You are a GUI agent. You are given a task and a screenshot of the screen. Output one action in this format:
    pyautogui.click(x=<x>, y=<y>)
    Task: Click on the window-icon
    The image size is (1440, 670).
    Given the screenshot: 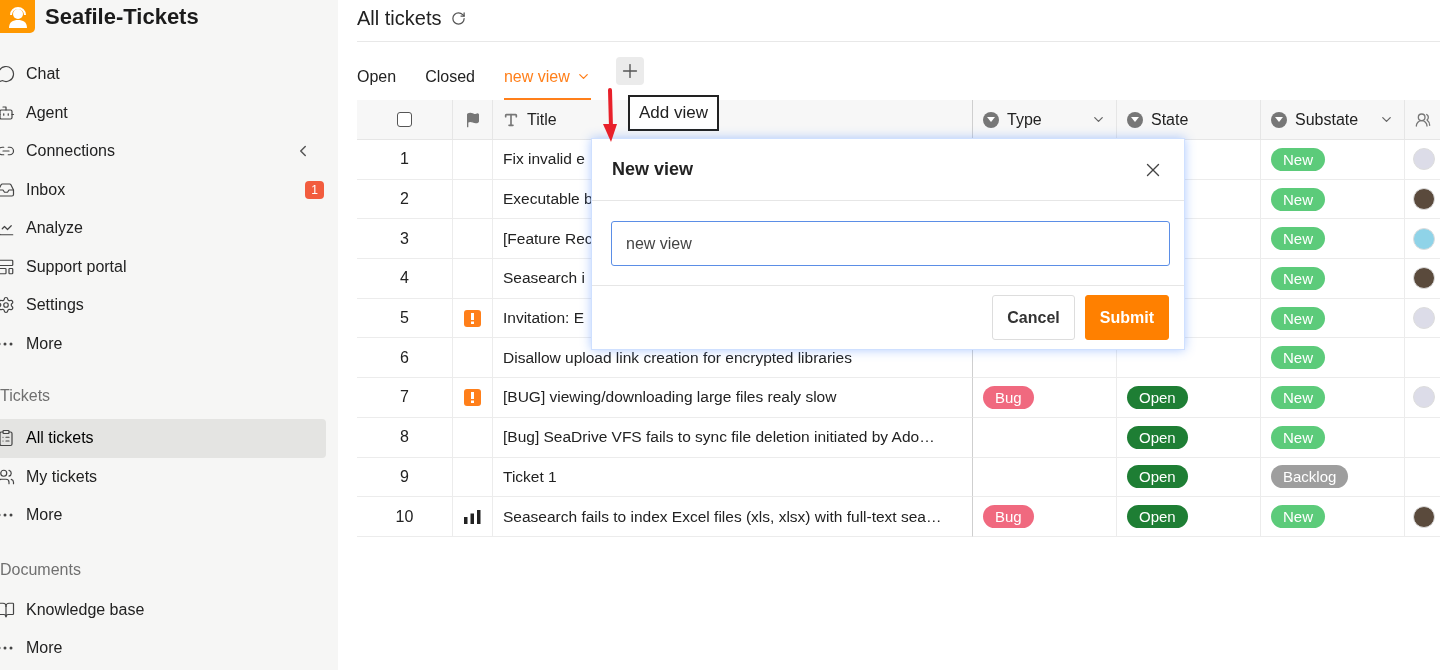 What is the action you would take?
    pyautogui.click(x=7, y=266)
    